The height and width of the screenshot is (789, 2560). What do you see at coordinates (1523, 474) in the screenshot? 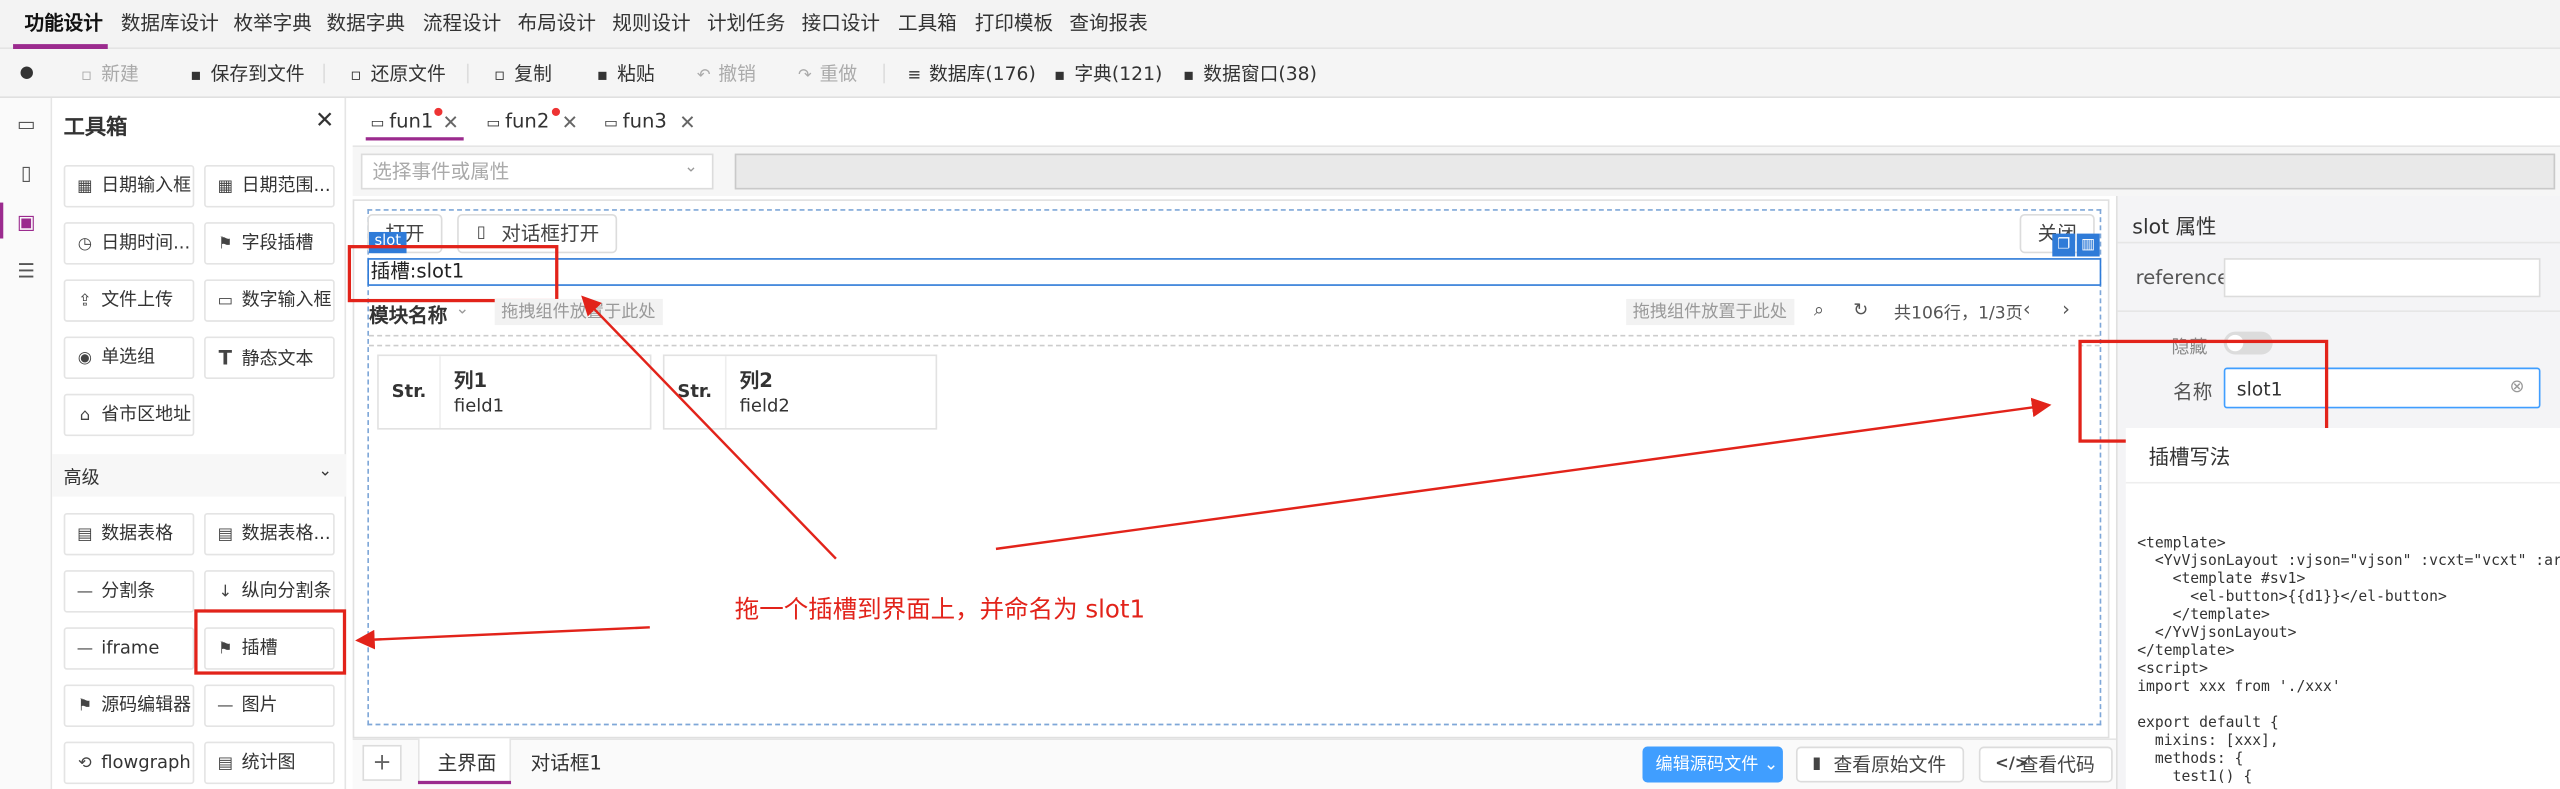
I see `arrow-to-name` at bounding box center [1523, 474].